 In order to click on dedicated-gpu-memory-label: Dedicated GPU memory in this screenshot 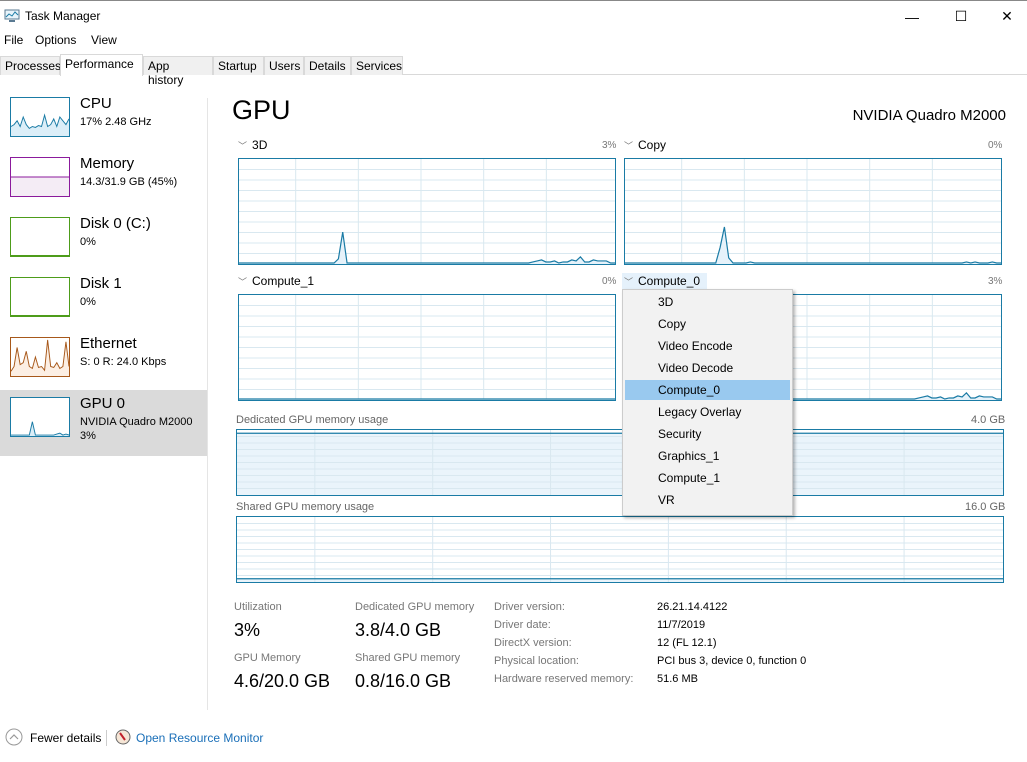, I will do `click(415, 607)`.